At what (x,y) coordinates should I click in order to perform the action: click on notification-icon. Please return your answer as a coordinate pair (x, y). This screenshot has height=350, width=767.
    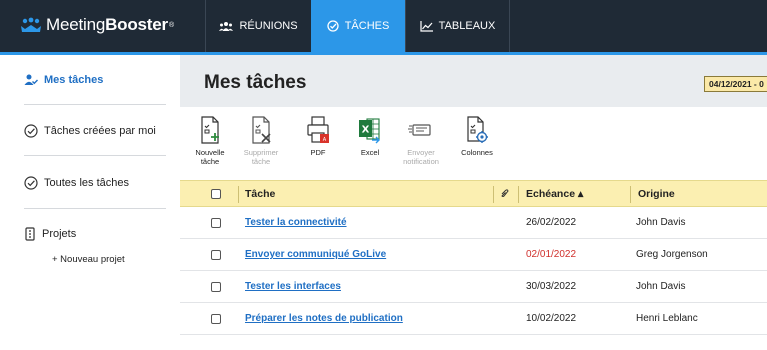
    Looking at the image, I should click on (419, 130).